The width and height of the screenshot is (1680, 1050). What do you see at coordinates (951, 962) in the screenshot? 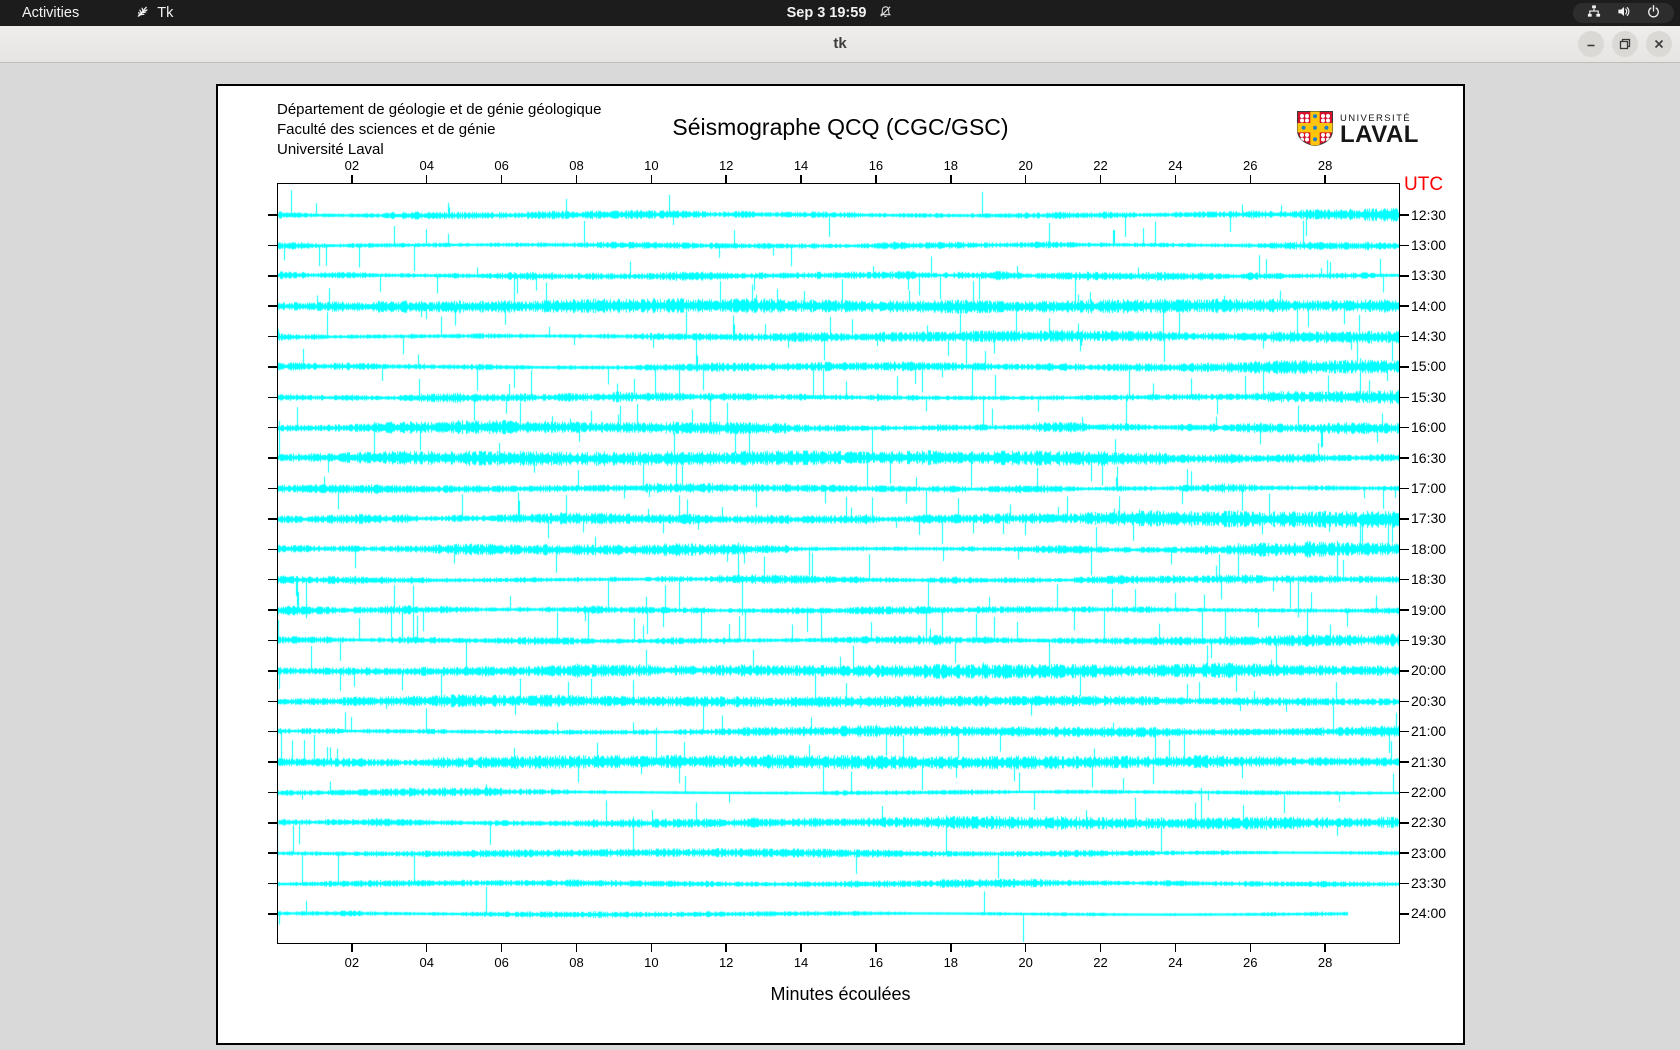
I see `x-tick-label-bottom: 18` at bounding box center [951, 962].